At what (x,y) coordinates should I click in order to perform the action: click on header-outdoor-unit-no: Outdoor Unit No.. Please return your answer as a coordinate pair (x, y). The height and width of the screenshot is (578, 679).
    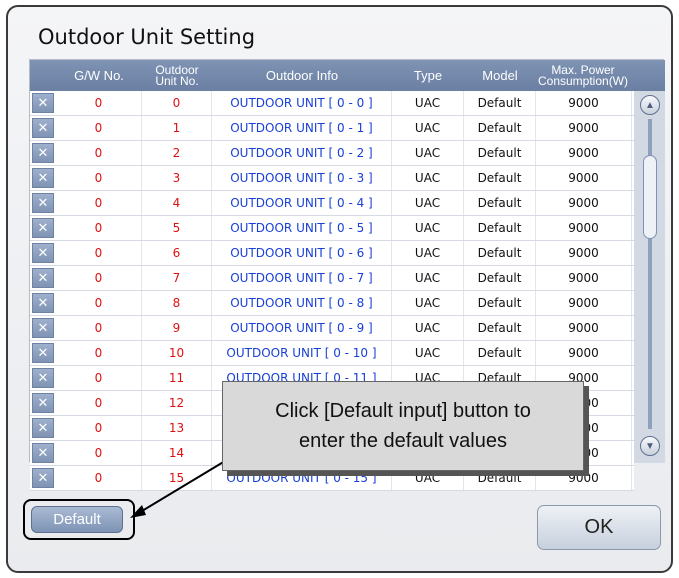
    Looking at the image, I should click on (177, 75).